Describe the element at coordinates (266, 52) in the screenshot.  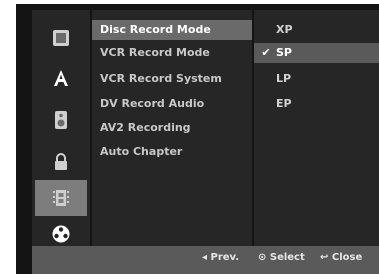
I see `check-icon: ✔` at that location.